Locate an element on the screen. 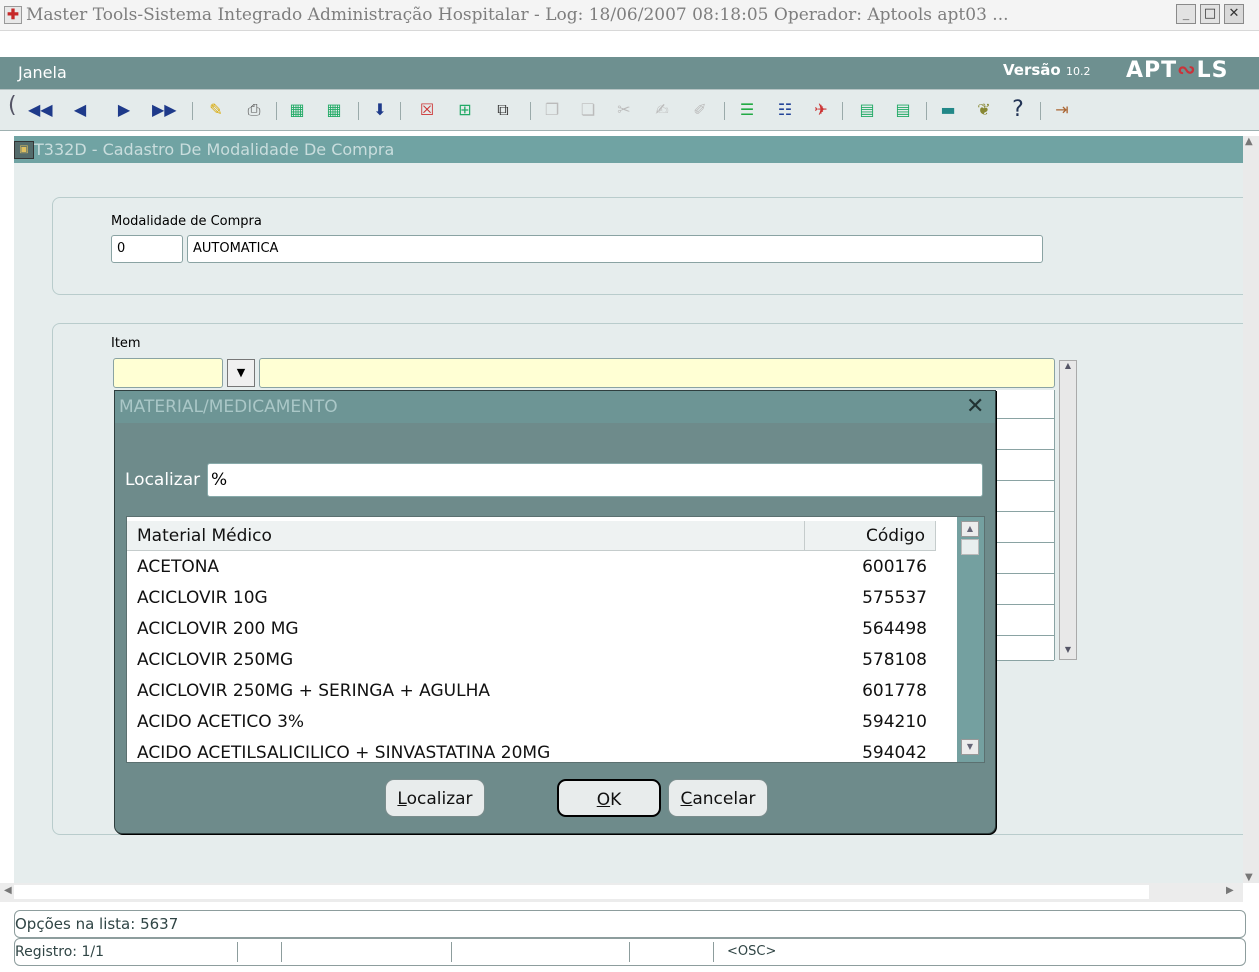 The width and height of the screenshot is (1259, 972). item-code-field is located at coordinates (168, 373).